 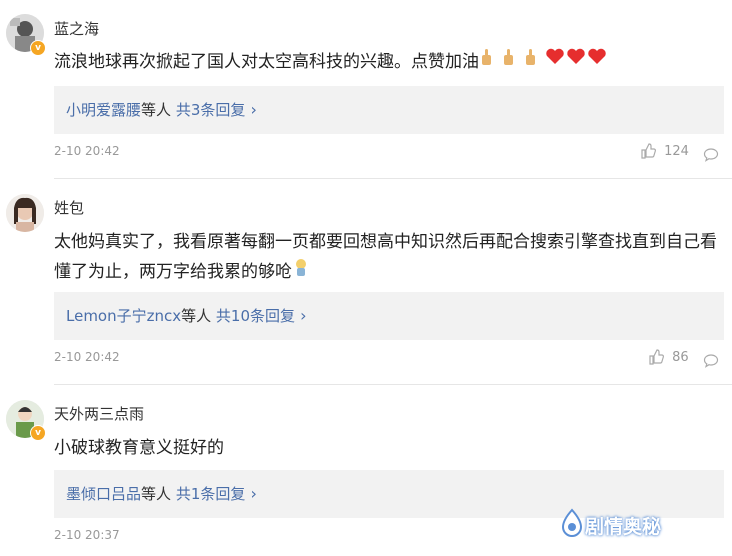 I want to click on reply-count-link: 共1条回复, so click(x=211, y=494).